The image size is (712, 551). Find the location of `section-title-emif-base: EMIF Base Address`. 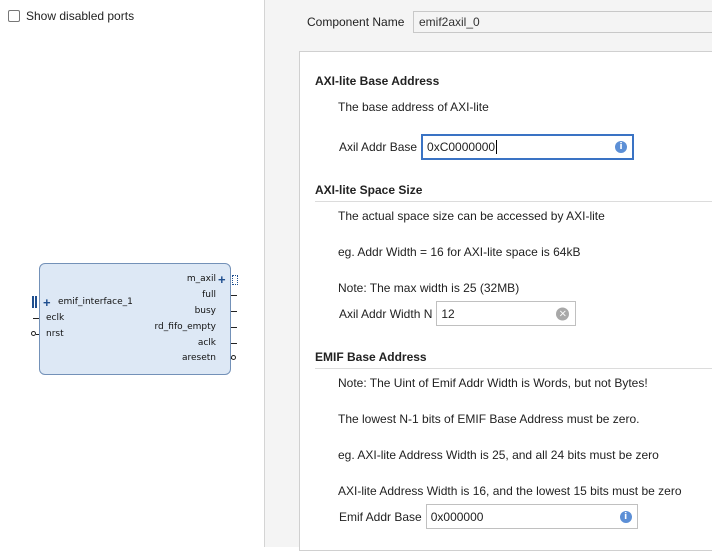

section-title-emif-base: EMIF Base Address is located at coordinates (371, 357).